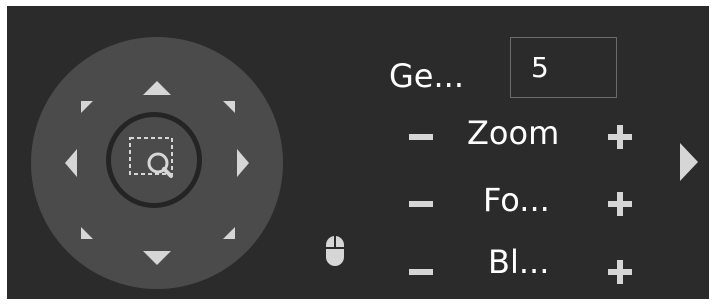  I want to click on arrow-up-left-icon, so click(87, 107).